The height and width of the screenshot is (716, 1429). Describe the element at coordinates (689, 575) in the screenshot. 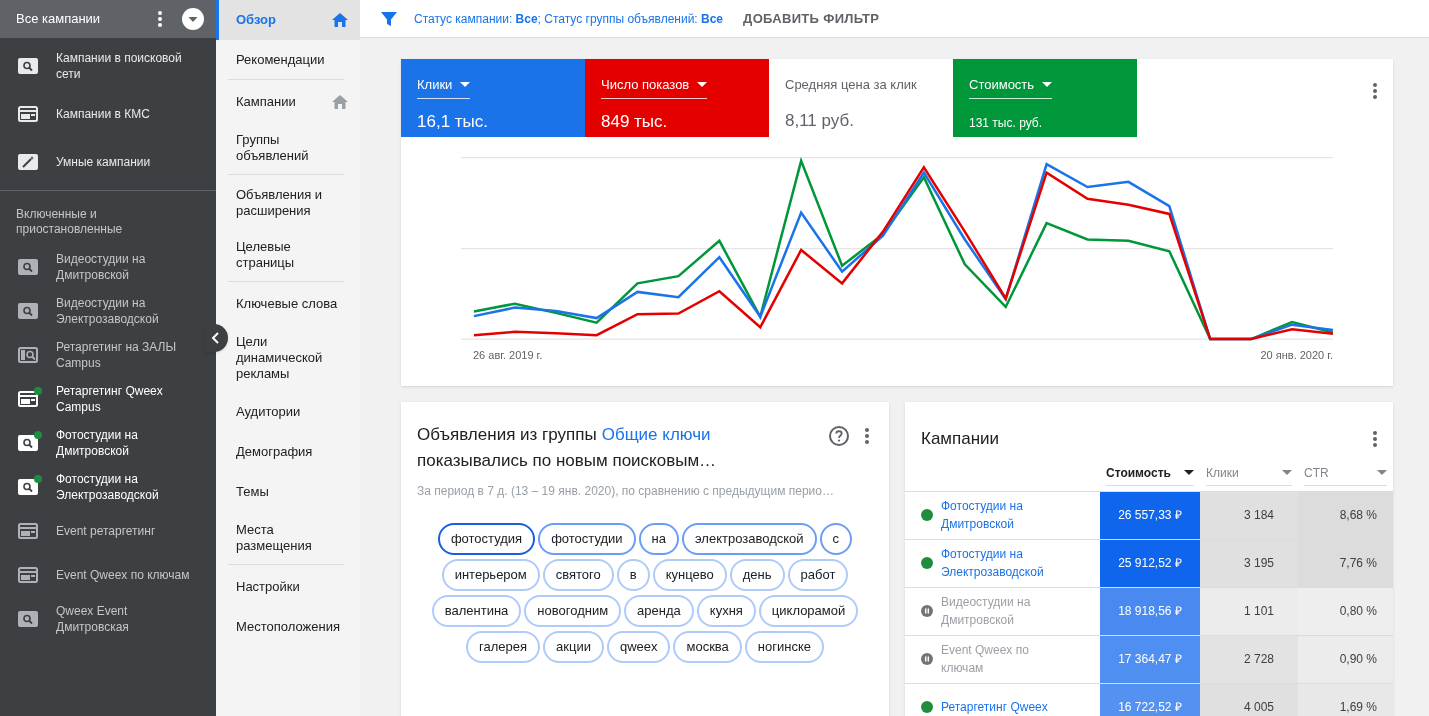

I see `keyword-chip: кунцево` at that location.